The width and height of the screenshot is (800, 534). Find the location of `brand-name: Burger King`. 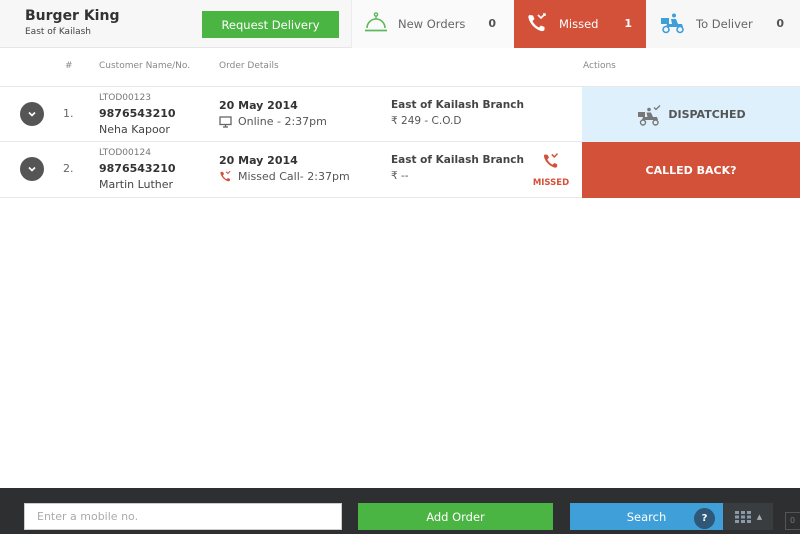

brand-name: Burger King is located at coordinates (72, 16).